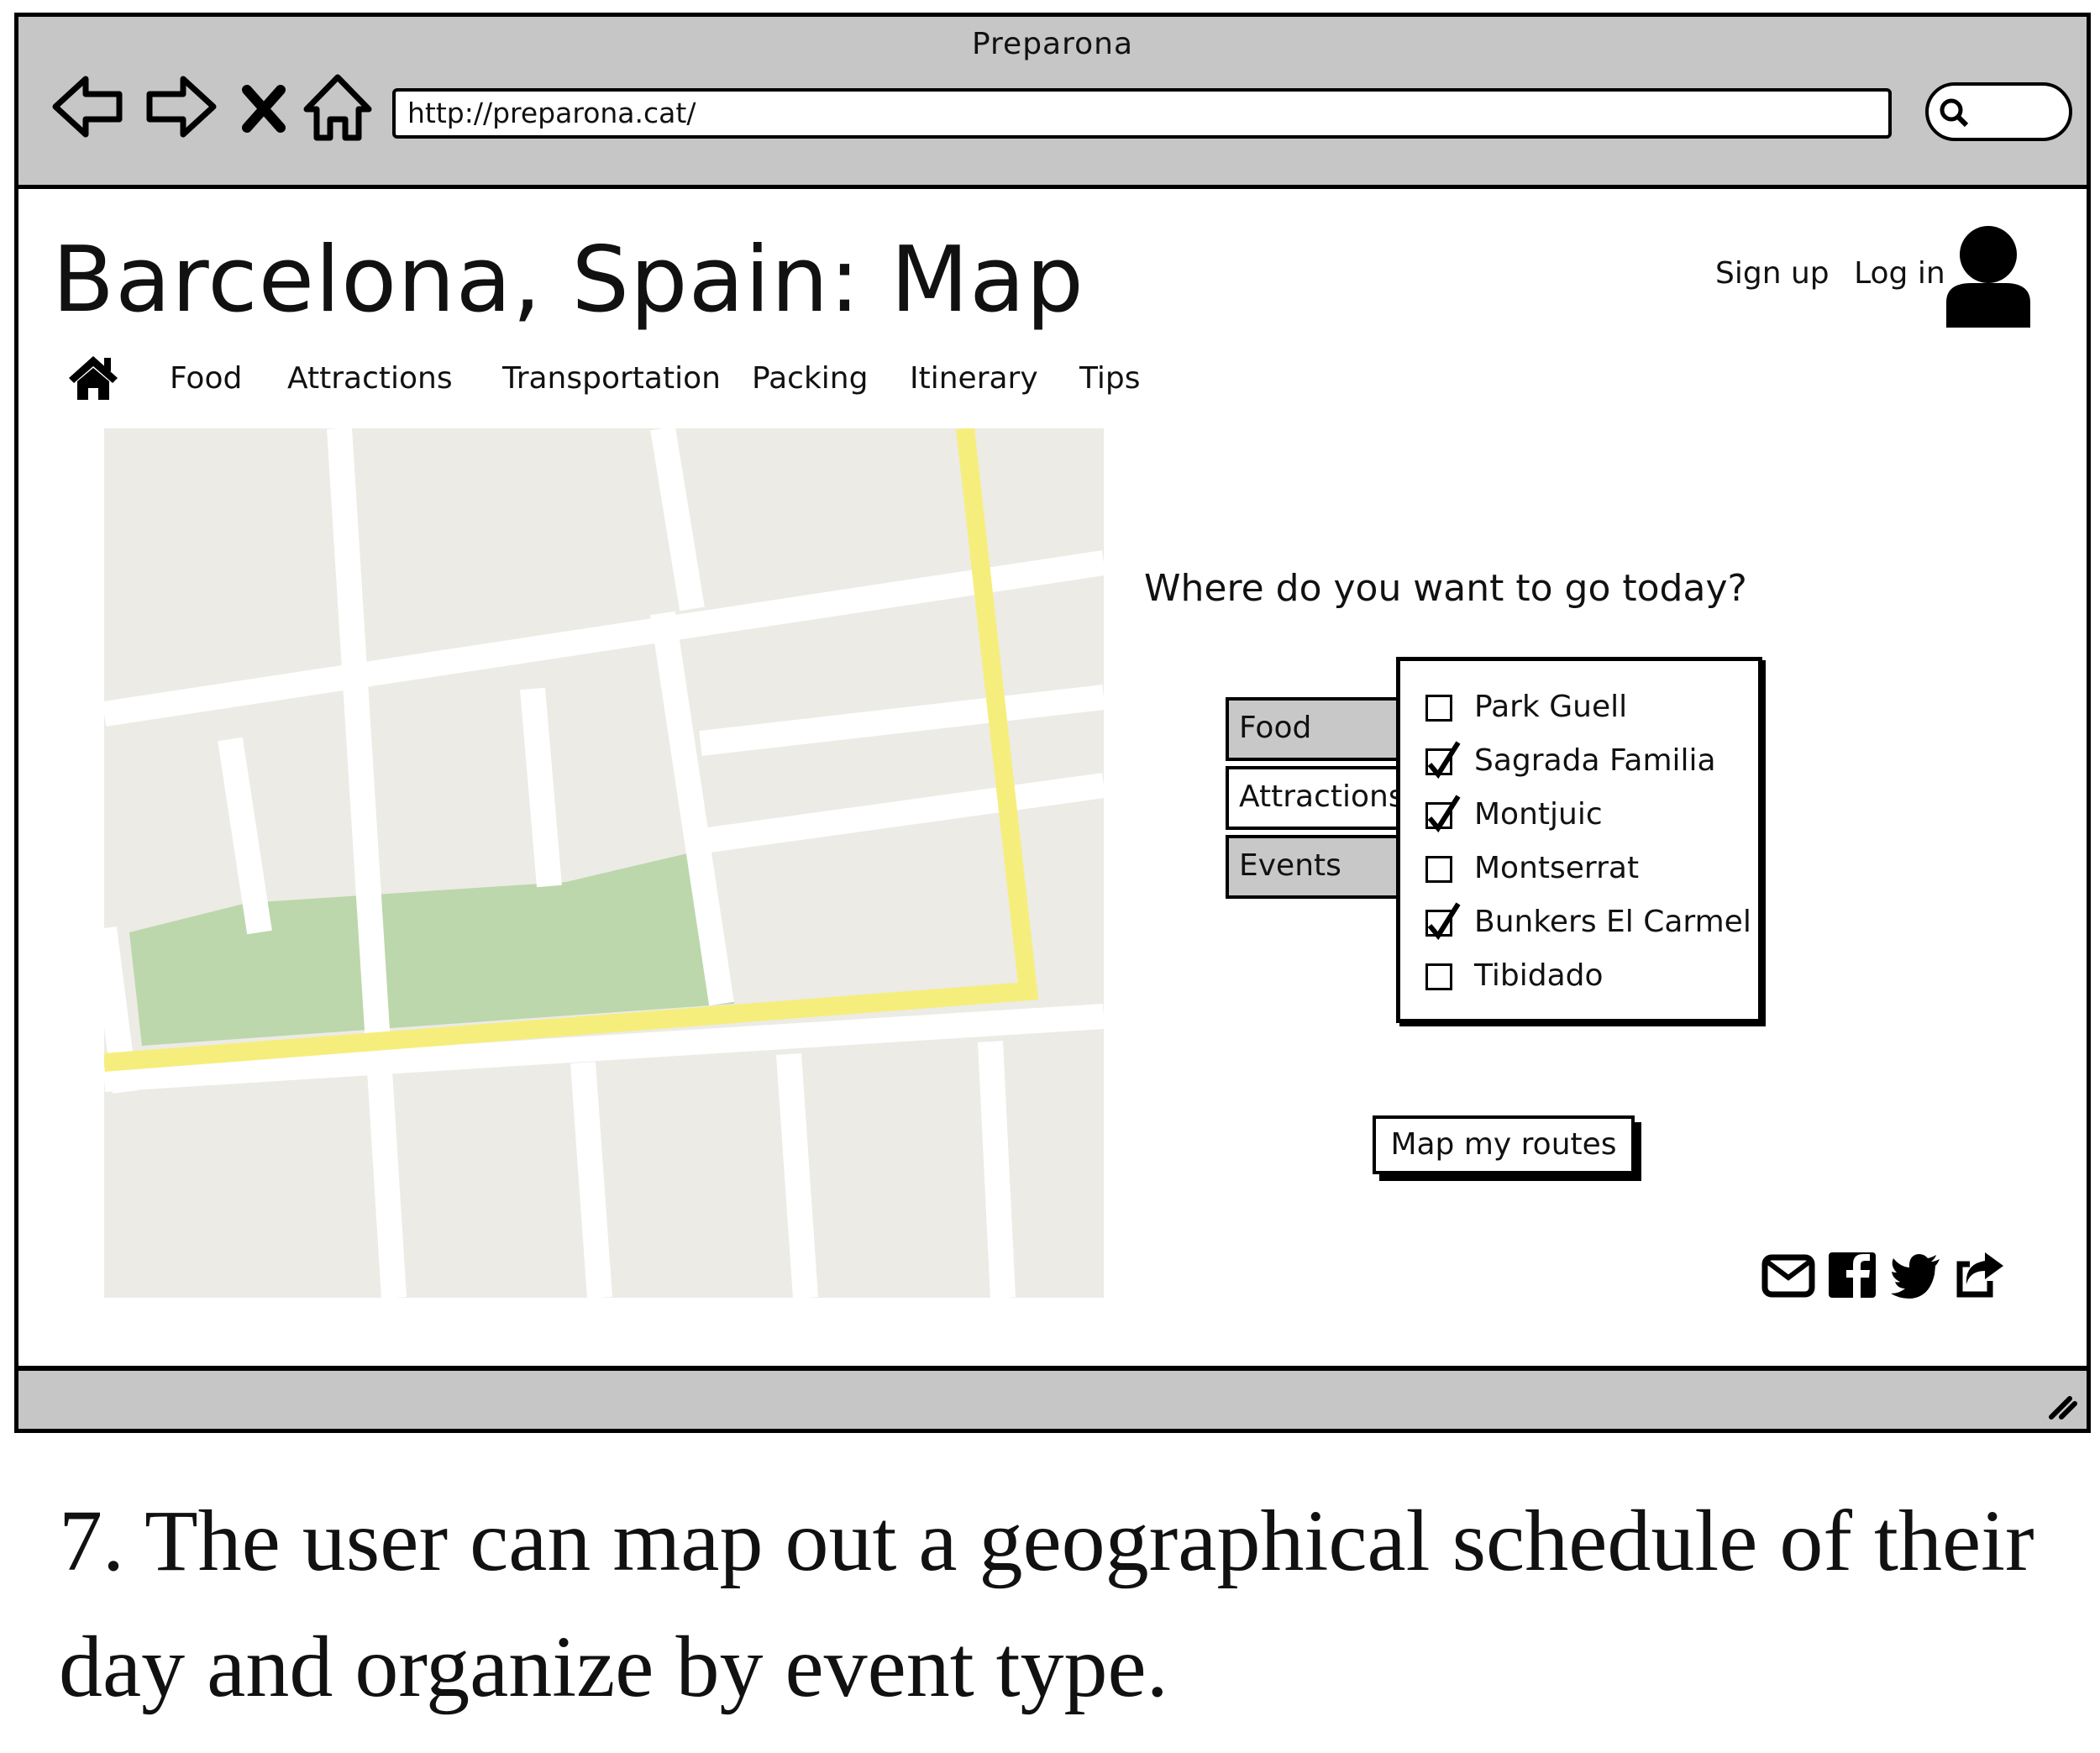 This screenshot has width=2100, height=1753. What do you see at coordinates (1595, 760) in the screenshot?
I see `checkbox-label: Sagrada Familia` at bounding box center [1595, 760].